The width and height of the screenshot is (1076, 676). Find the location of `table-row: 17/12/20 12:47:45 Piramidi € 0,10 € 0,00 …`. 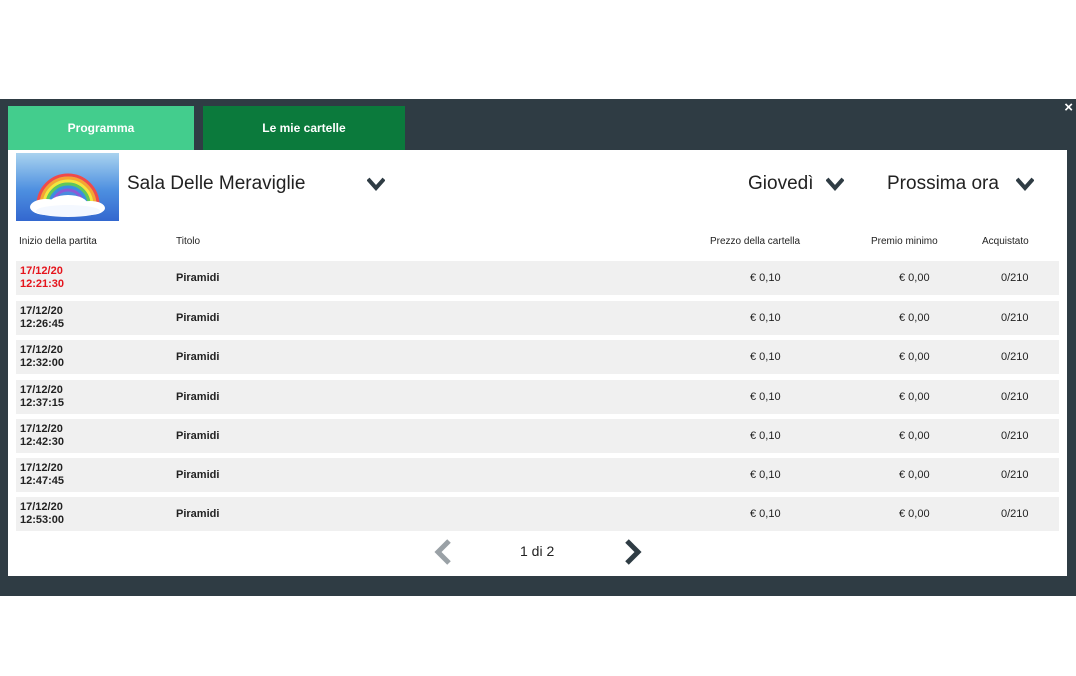

table-row: 17/12/20 12:47:45 Piramidi € 0,10 € 0,00 … is located at coordinates (537, 475).